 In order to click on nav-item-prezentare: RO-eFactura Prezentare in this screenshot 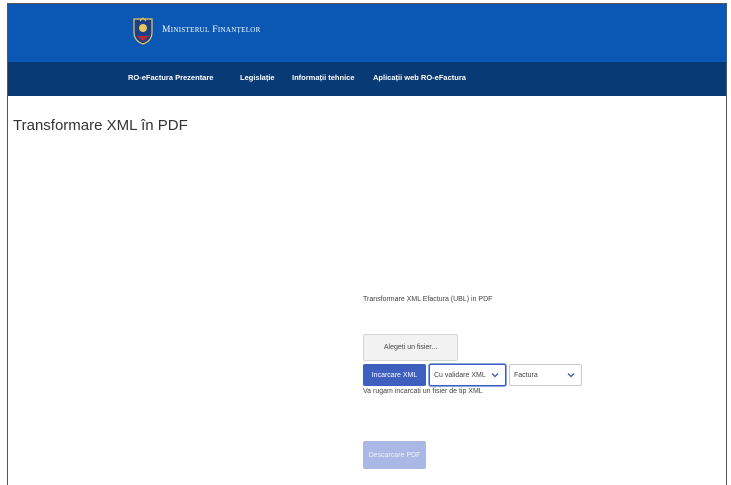, I will do `click(170, 77)`.